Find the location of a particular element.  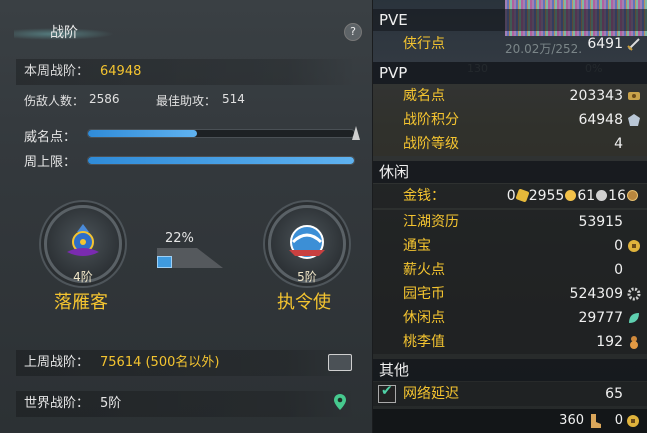

panel-header: 战阶 ? is located at coordinates (186, 25).